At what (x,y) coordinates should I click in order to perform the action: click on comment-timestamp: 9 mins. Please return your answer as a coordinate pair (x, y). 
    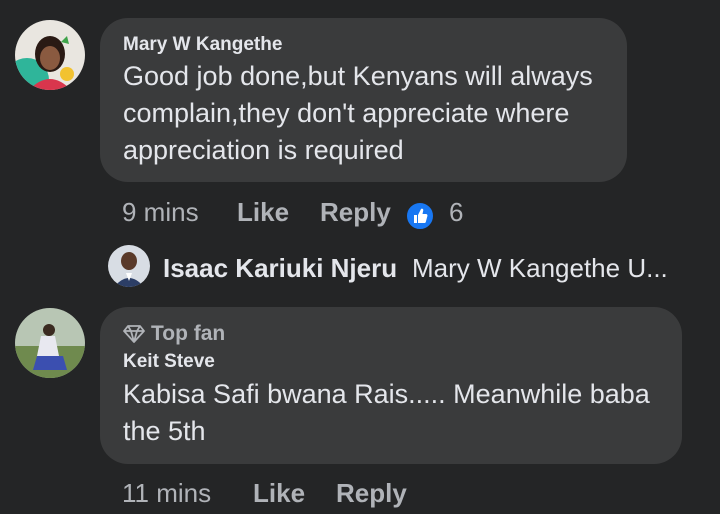
    Looking at the image, I should click on (160, 212).